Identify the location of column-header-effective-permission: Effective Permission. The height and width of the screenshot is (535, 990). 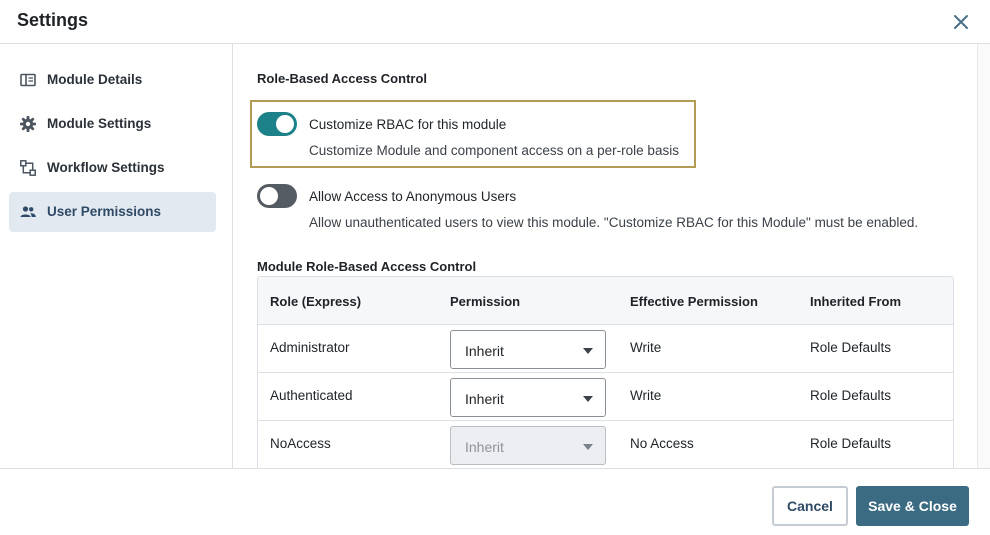
(694, 301).